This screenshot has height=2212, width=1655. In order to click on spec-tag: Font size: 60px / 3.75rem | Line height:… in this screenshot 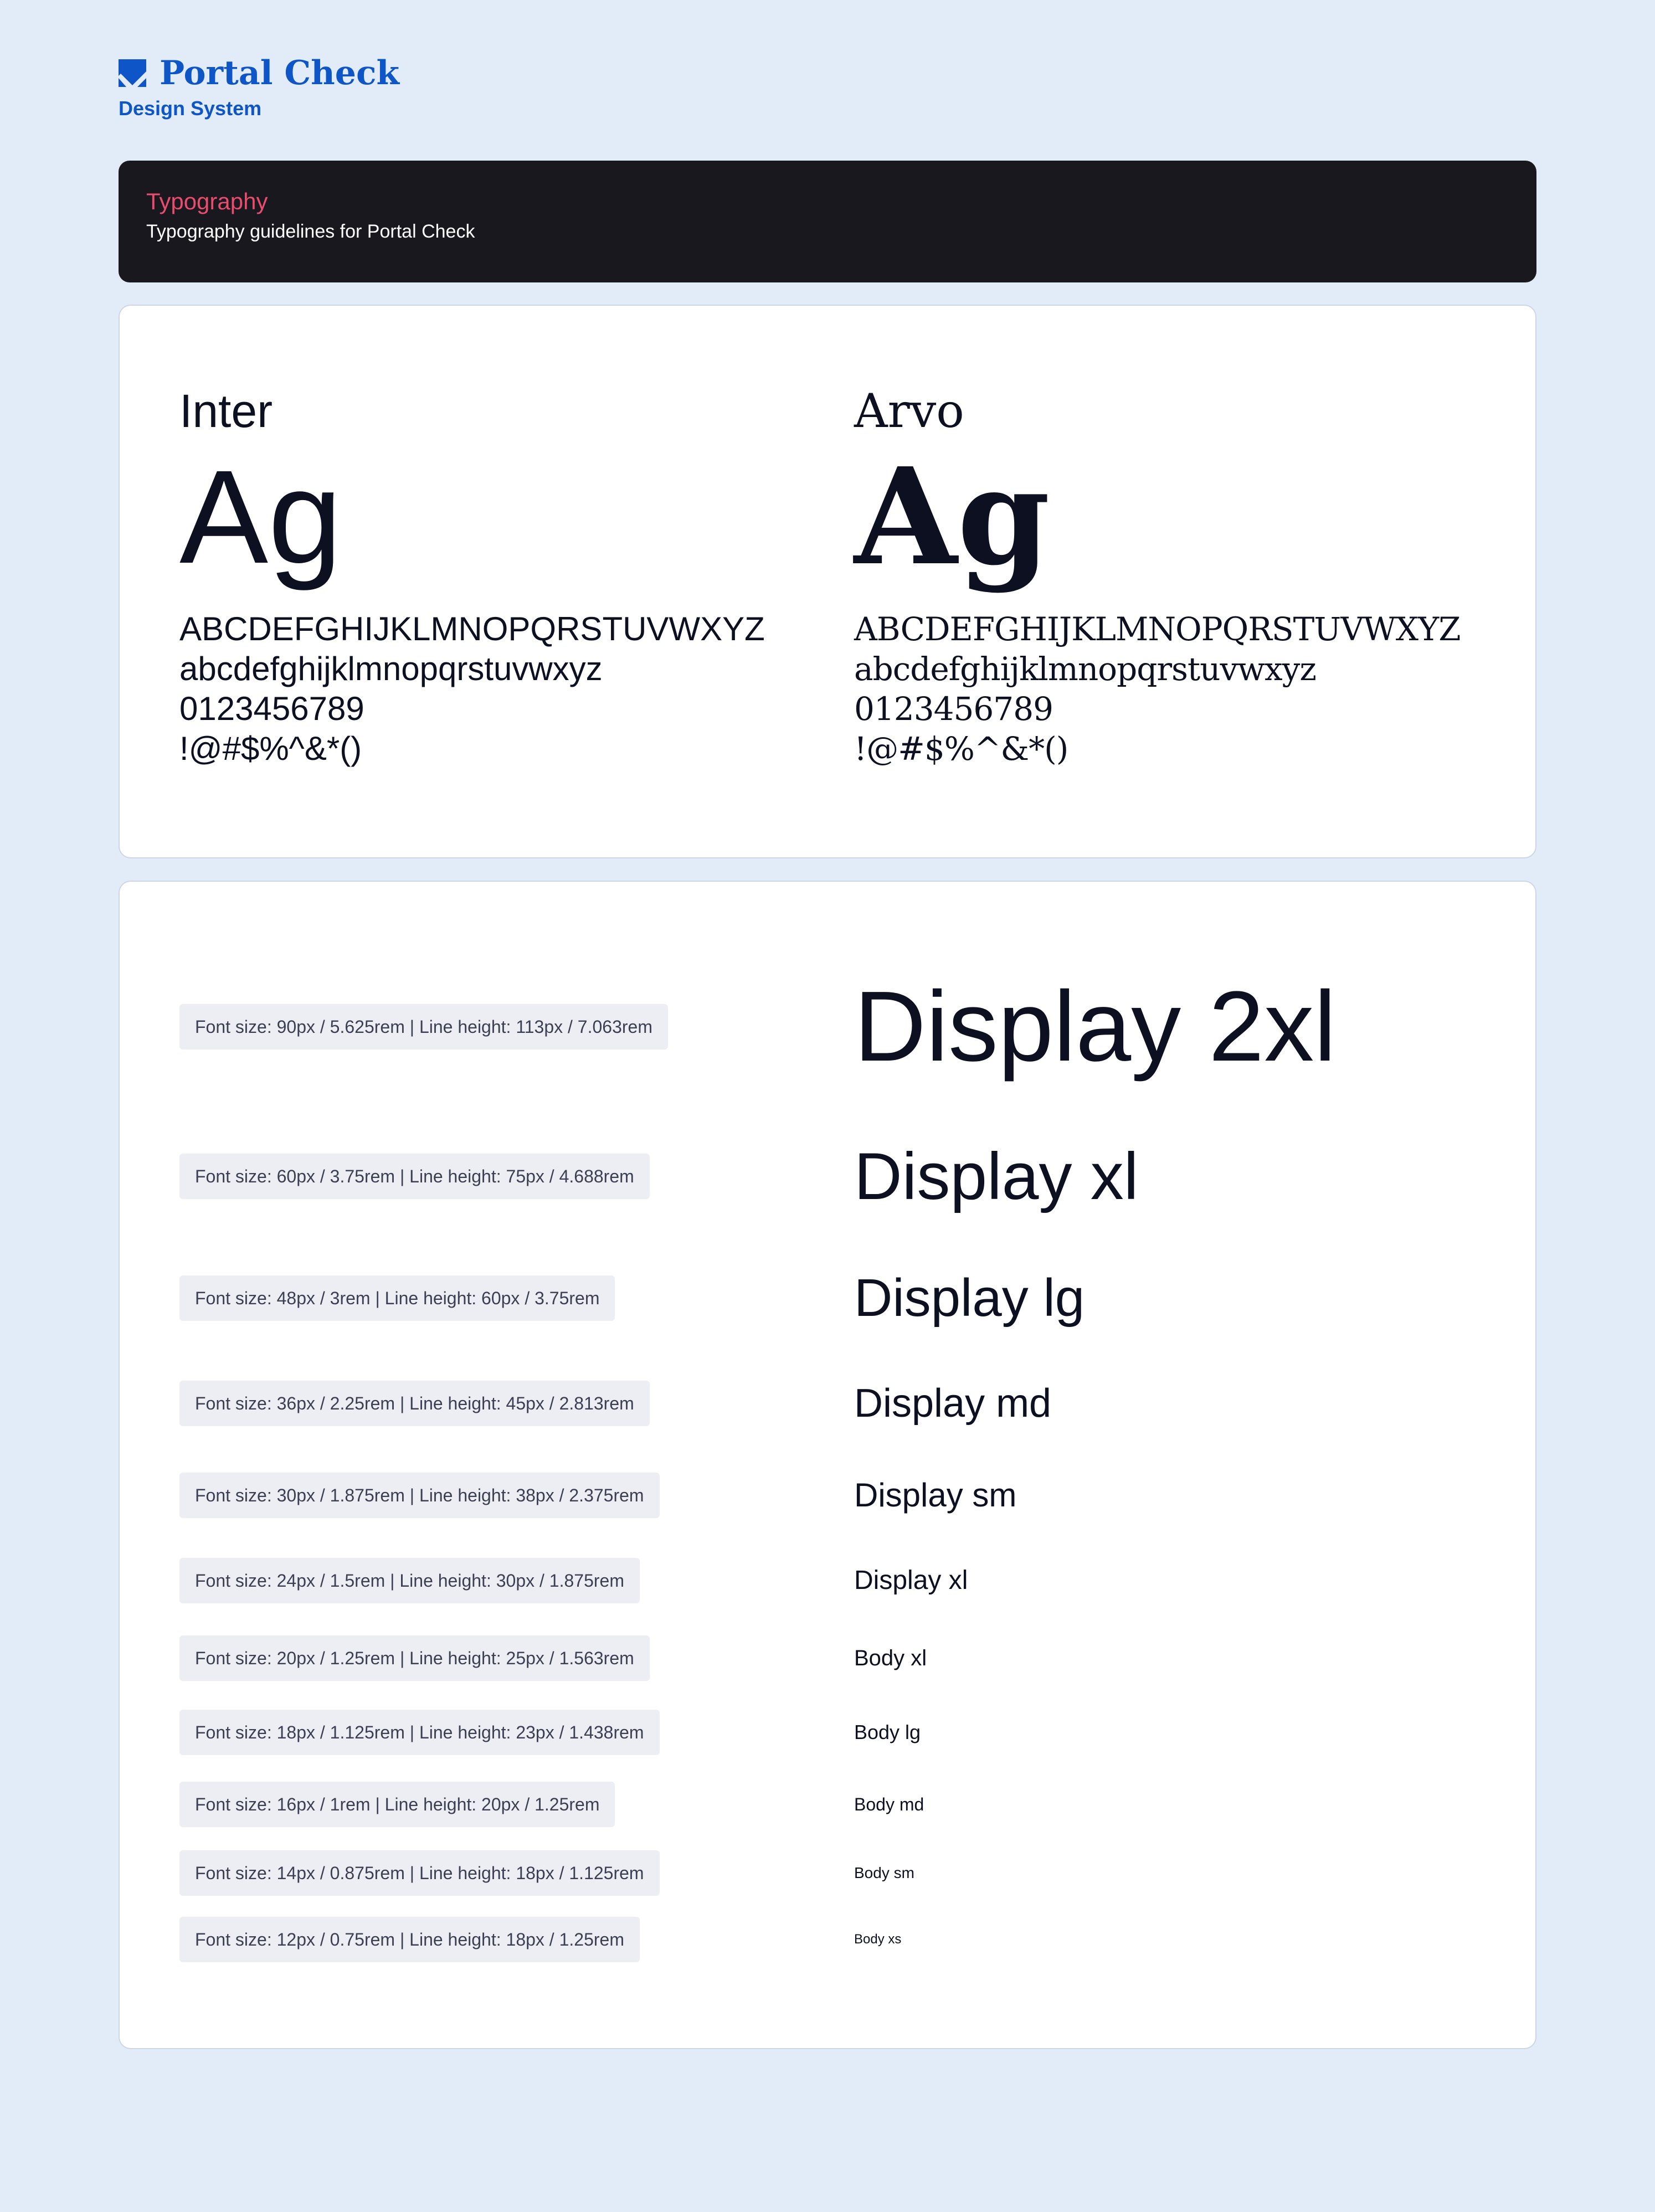, I will do `click(414, 1176)`.